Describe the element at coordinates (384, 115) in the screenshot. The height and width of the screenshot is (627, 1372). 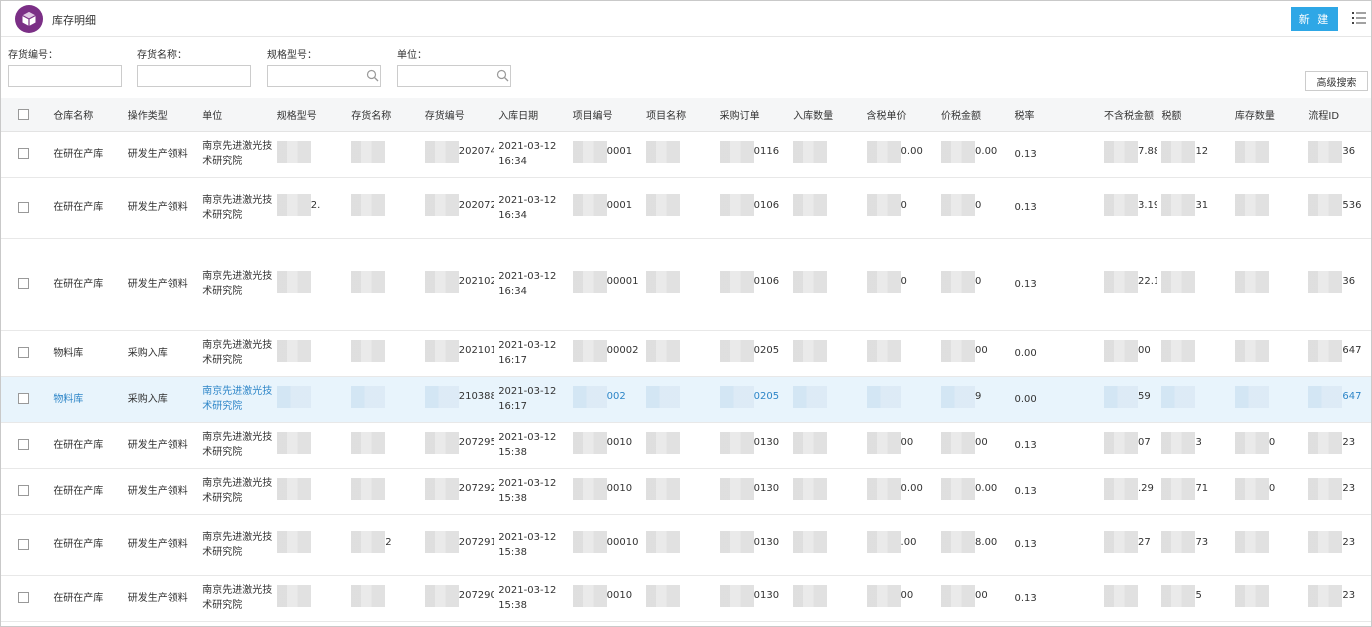
I see `column-header: 存货名称` at that location.